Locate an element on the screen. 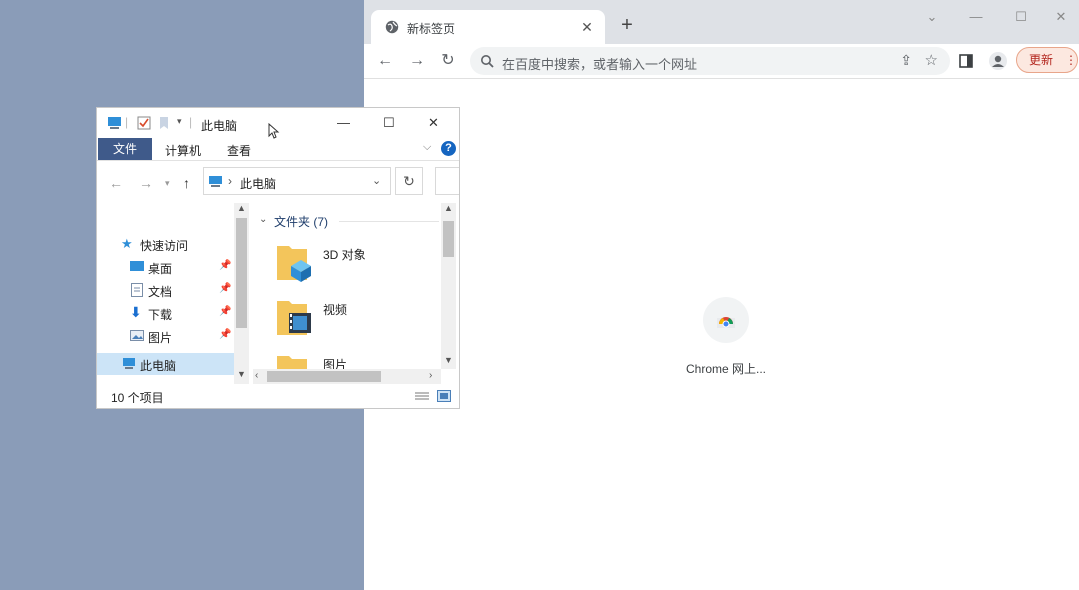 This screenshot has width=1079, height=590. update-button: 更新 ⋮ is located at coordinates (1047, 60).